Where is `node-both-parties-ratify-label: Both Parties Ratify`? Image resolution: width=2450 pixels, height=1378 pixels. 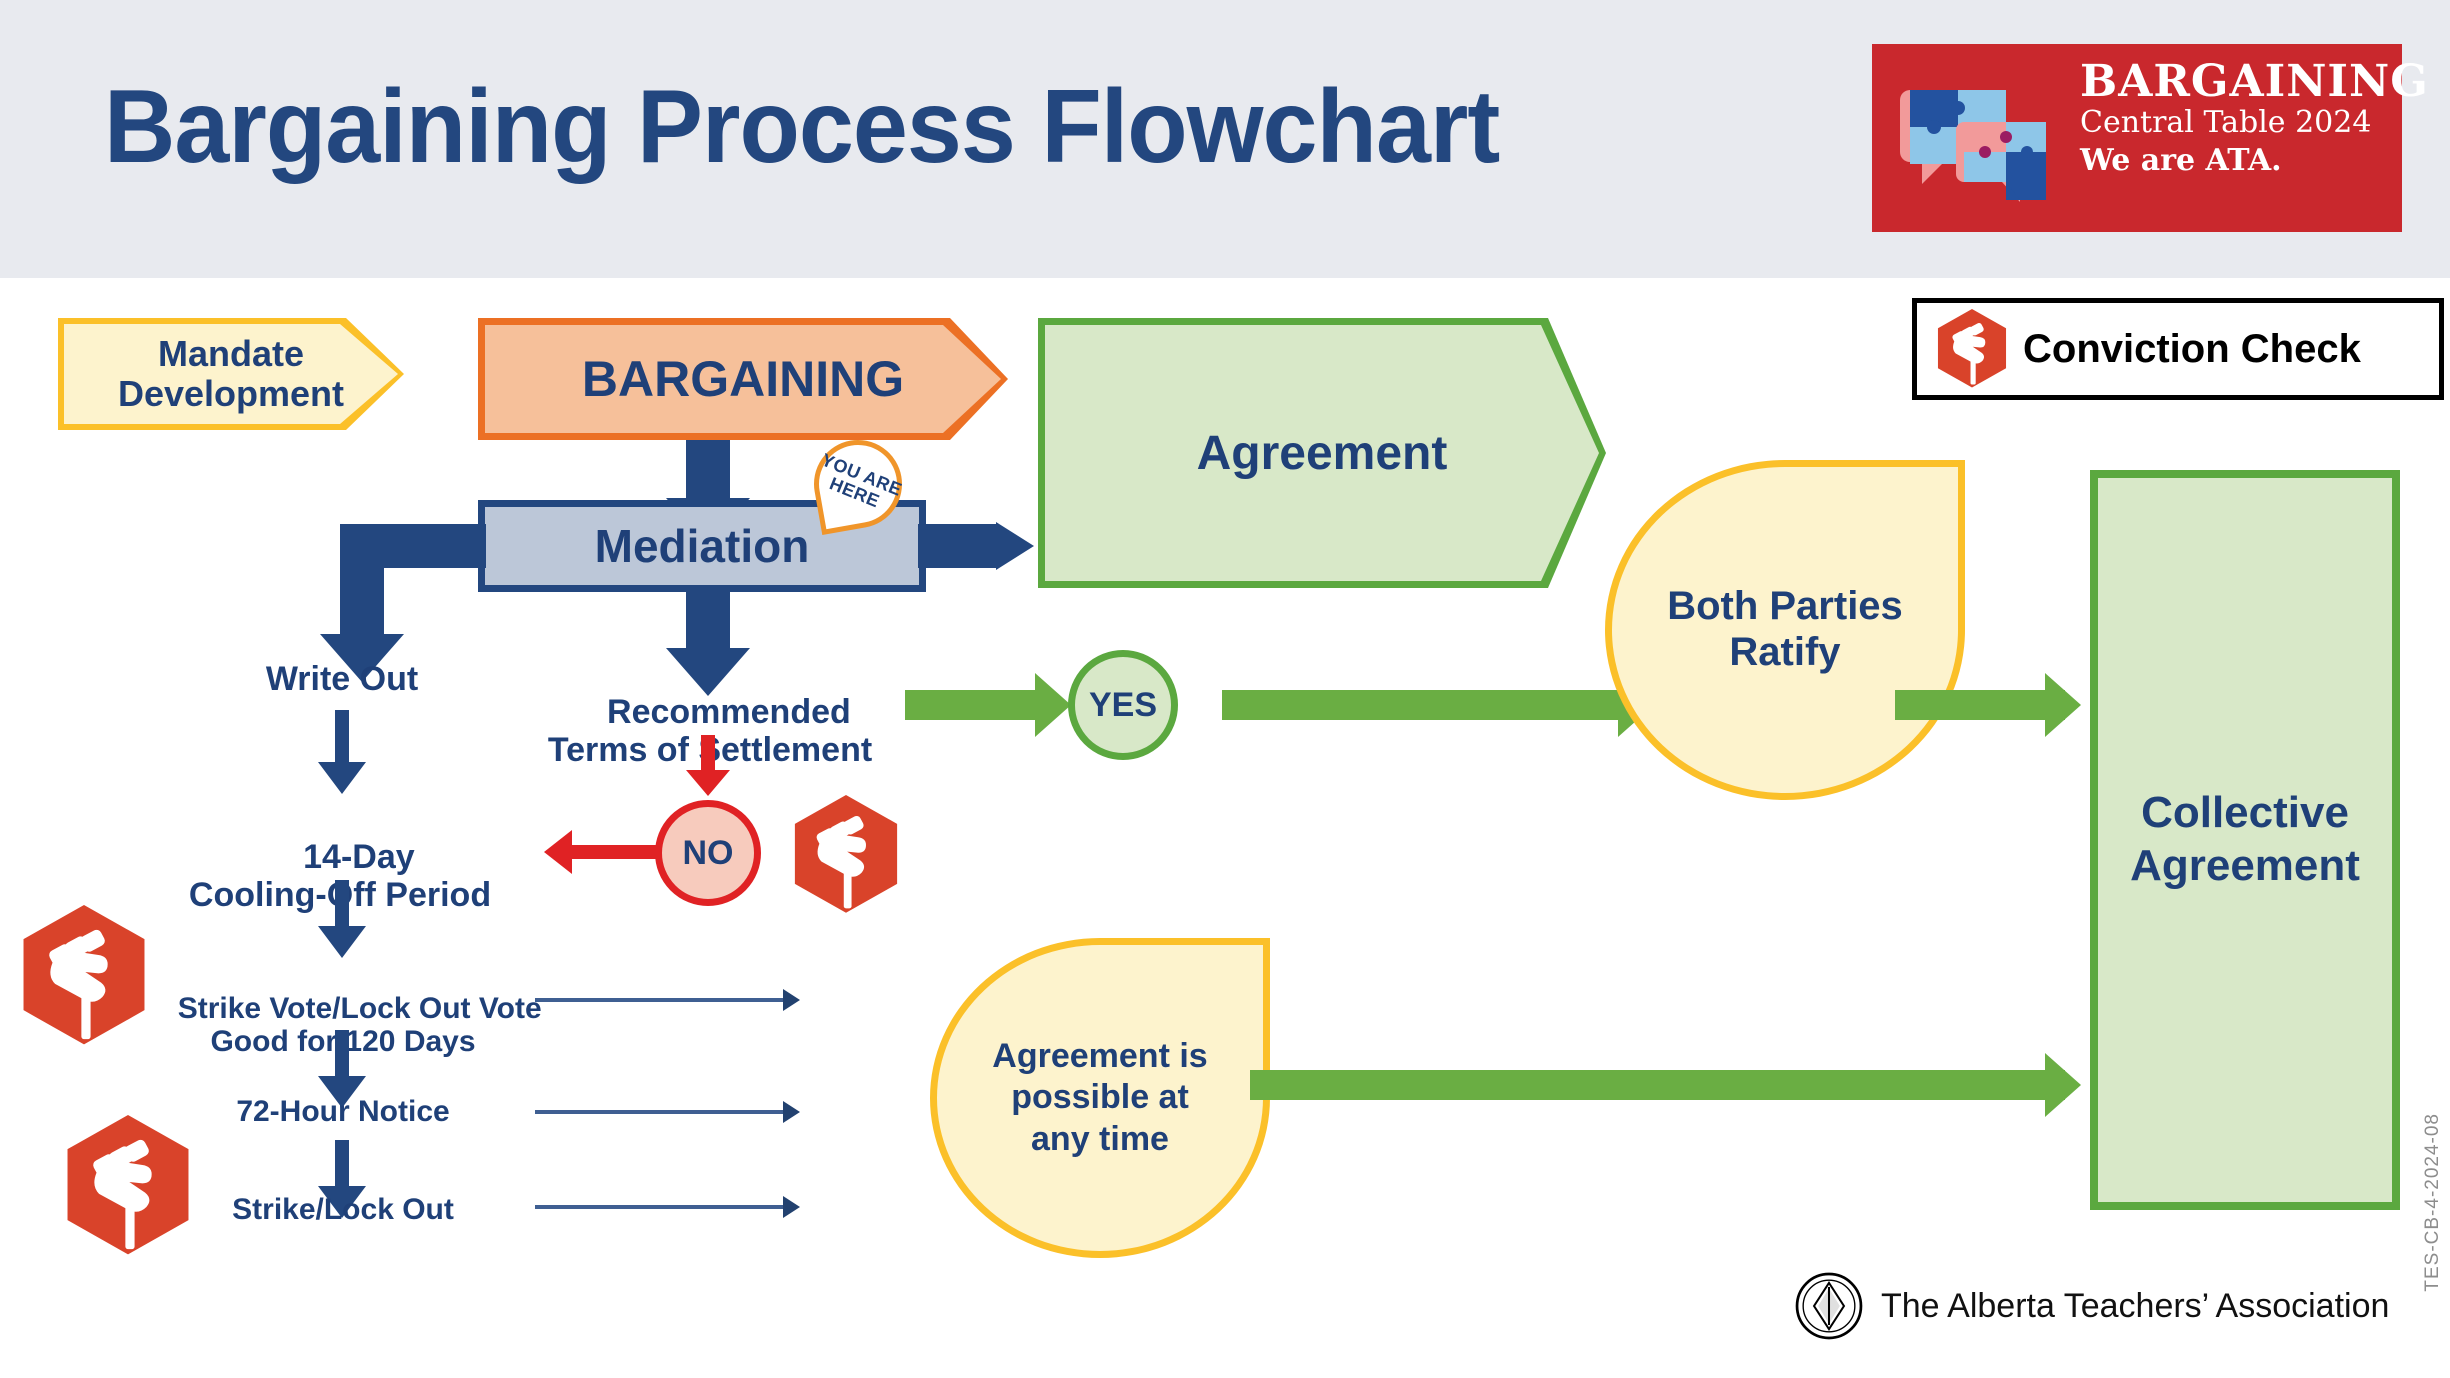
node-both-parties-ratify-label: Both Parties Ratify is located at coordinates (1785, 629).